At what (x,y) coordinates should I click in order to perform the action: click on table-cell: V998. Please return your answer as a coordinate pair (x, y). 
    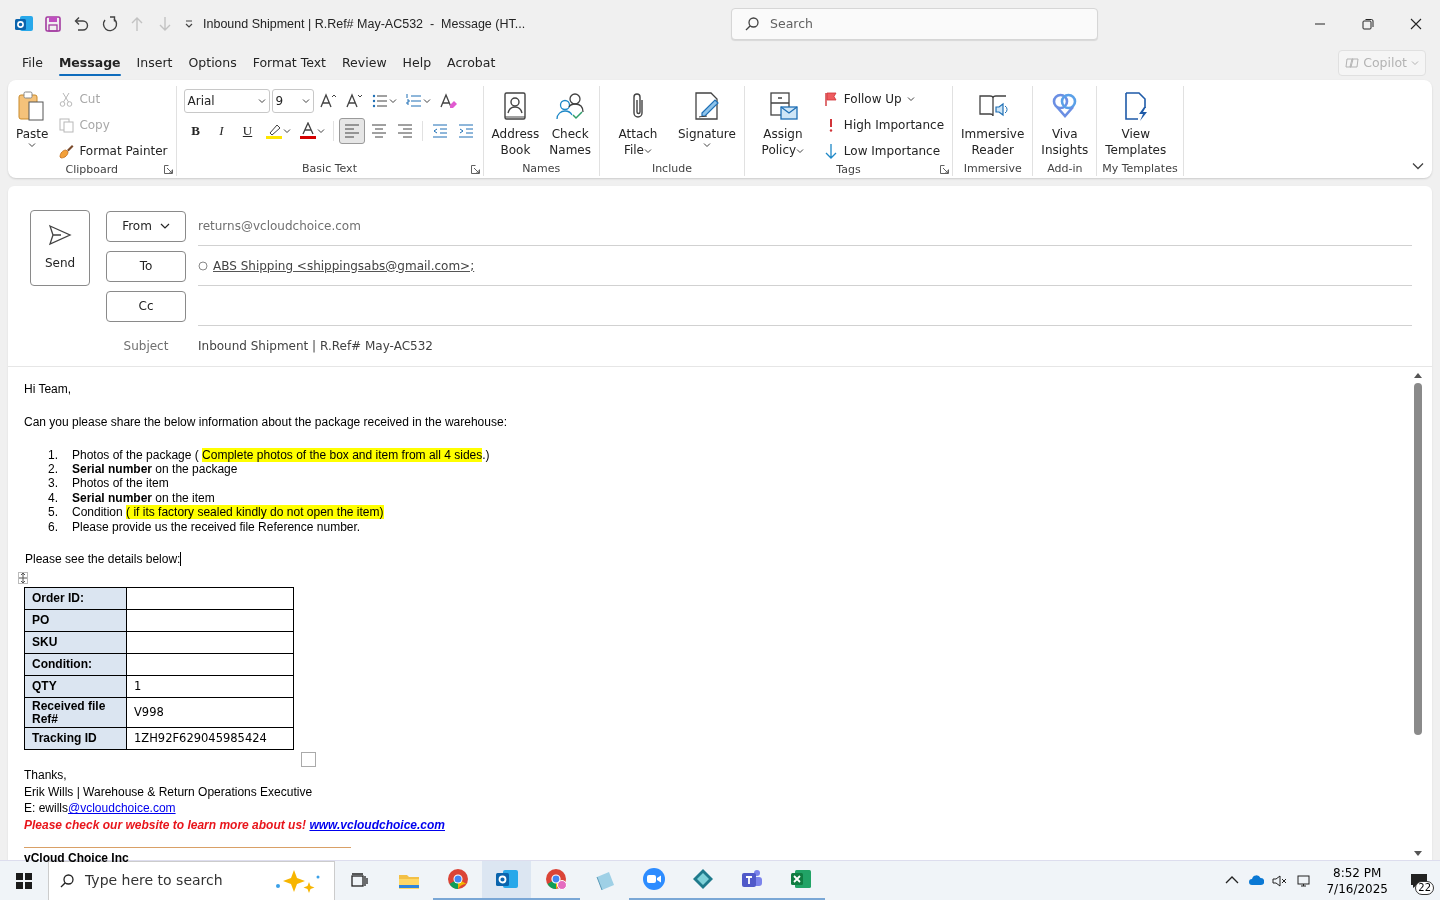
    Looking at the image, I should click on (210, 712).